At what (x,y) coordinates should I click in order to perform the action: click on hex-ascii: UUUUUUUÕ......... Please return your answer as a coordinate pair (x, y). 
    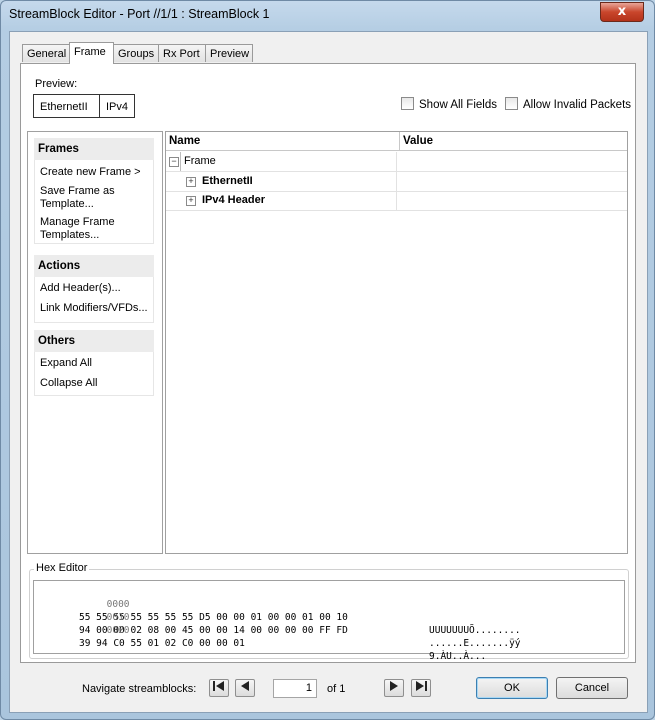
    Looking at the image, I should click on (475, 630).